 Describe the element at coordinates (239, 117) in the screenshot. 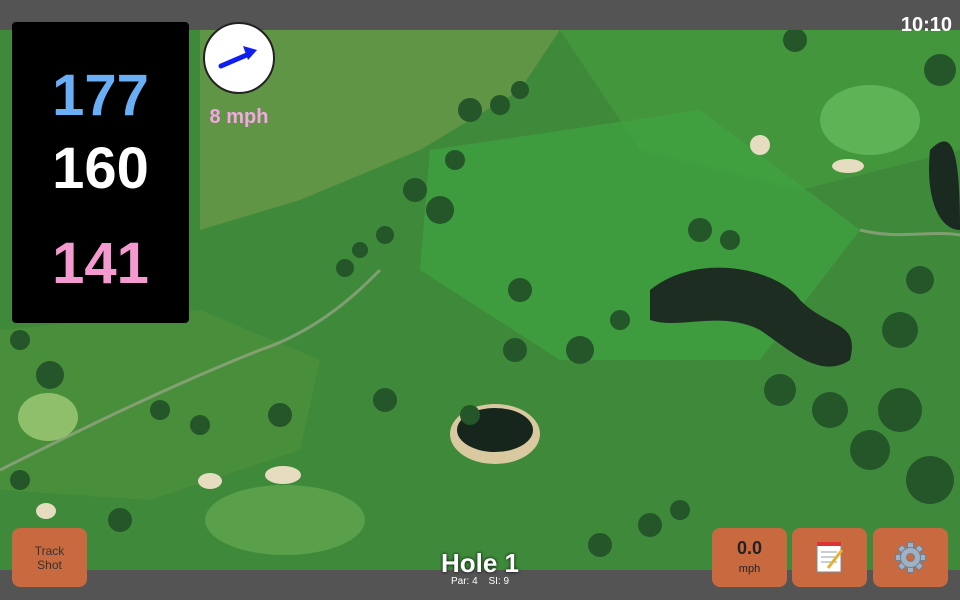

I see `wind-speed: 8 mph` at that location.